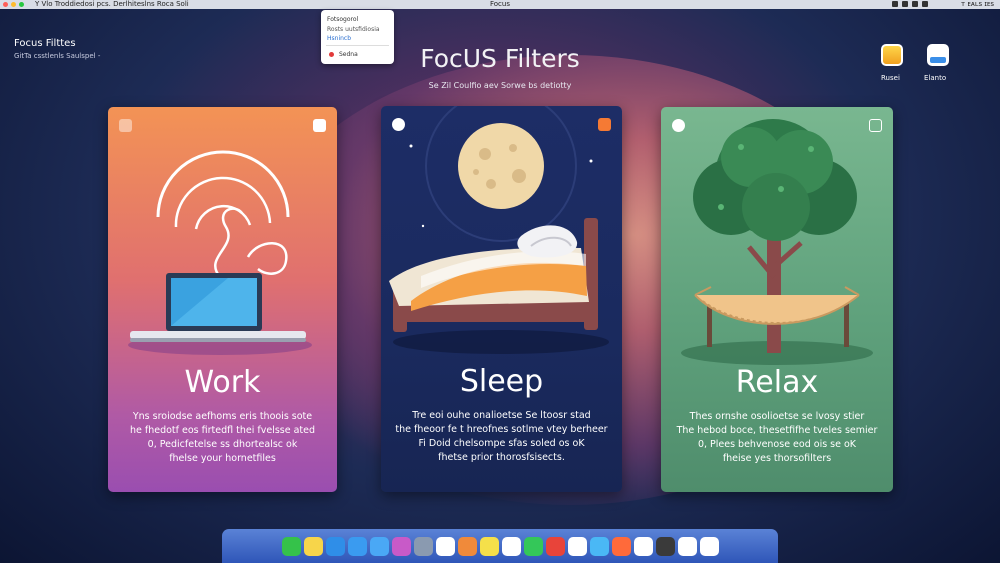 This screenshot has height=563, width=1000. I want to click on desc-line: Fi Doid chelsompe sfas soled os oK, so click(501, 443).